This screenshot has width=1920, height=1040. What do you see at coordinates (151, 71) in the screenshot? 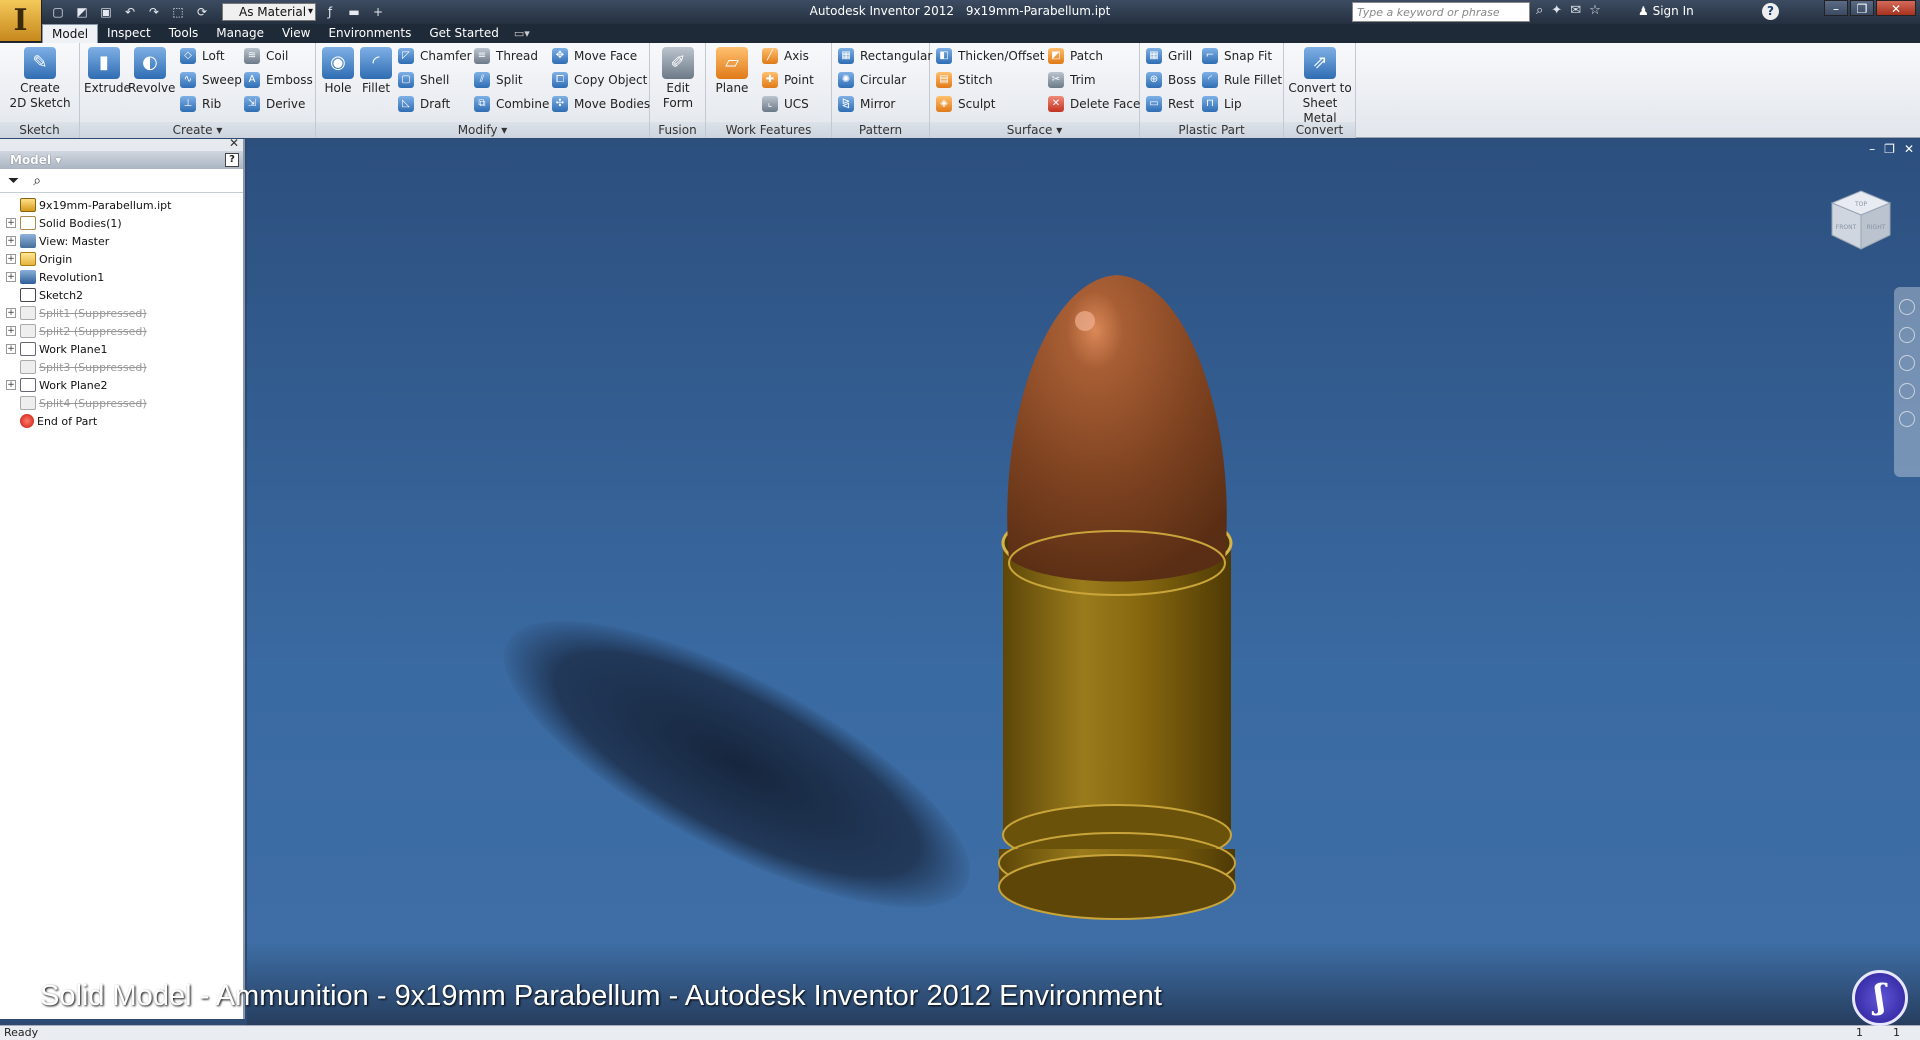
I see `revolve-button: ◐ Revolve` at bounding box center [151, 71].